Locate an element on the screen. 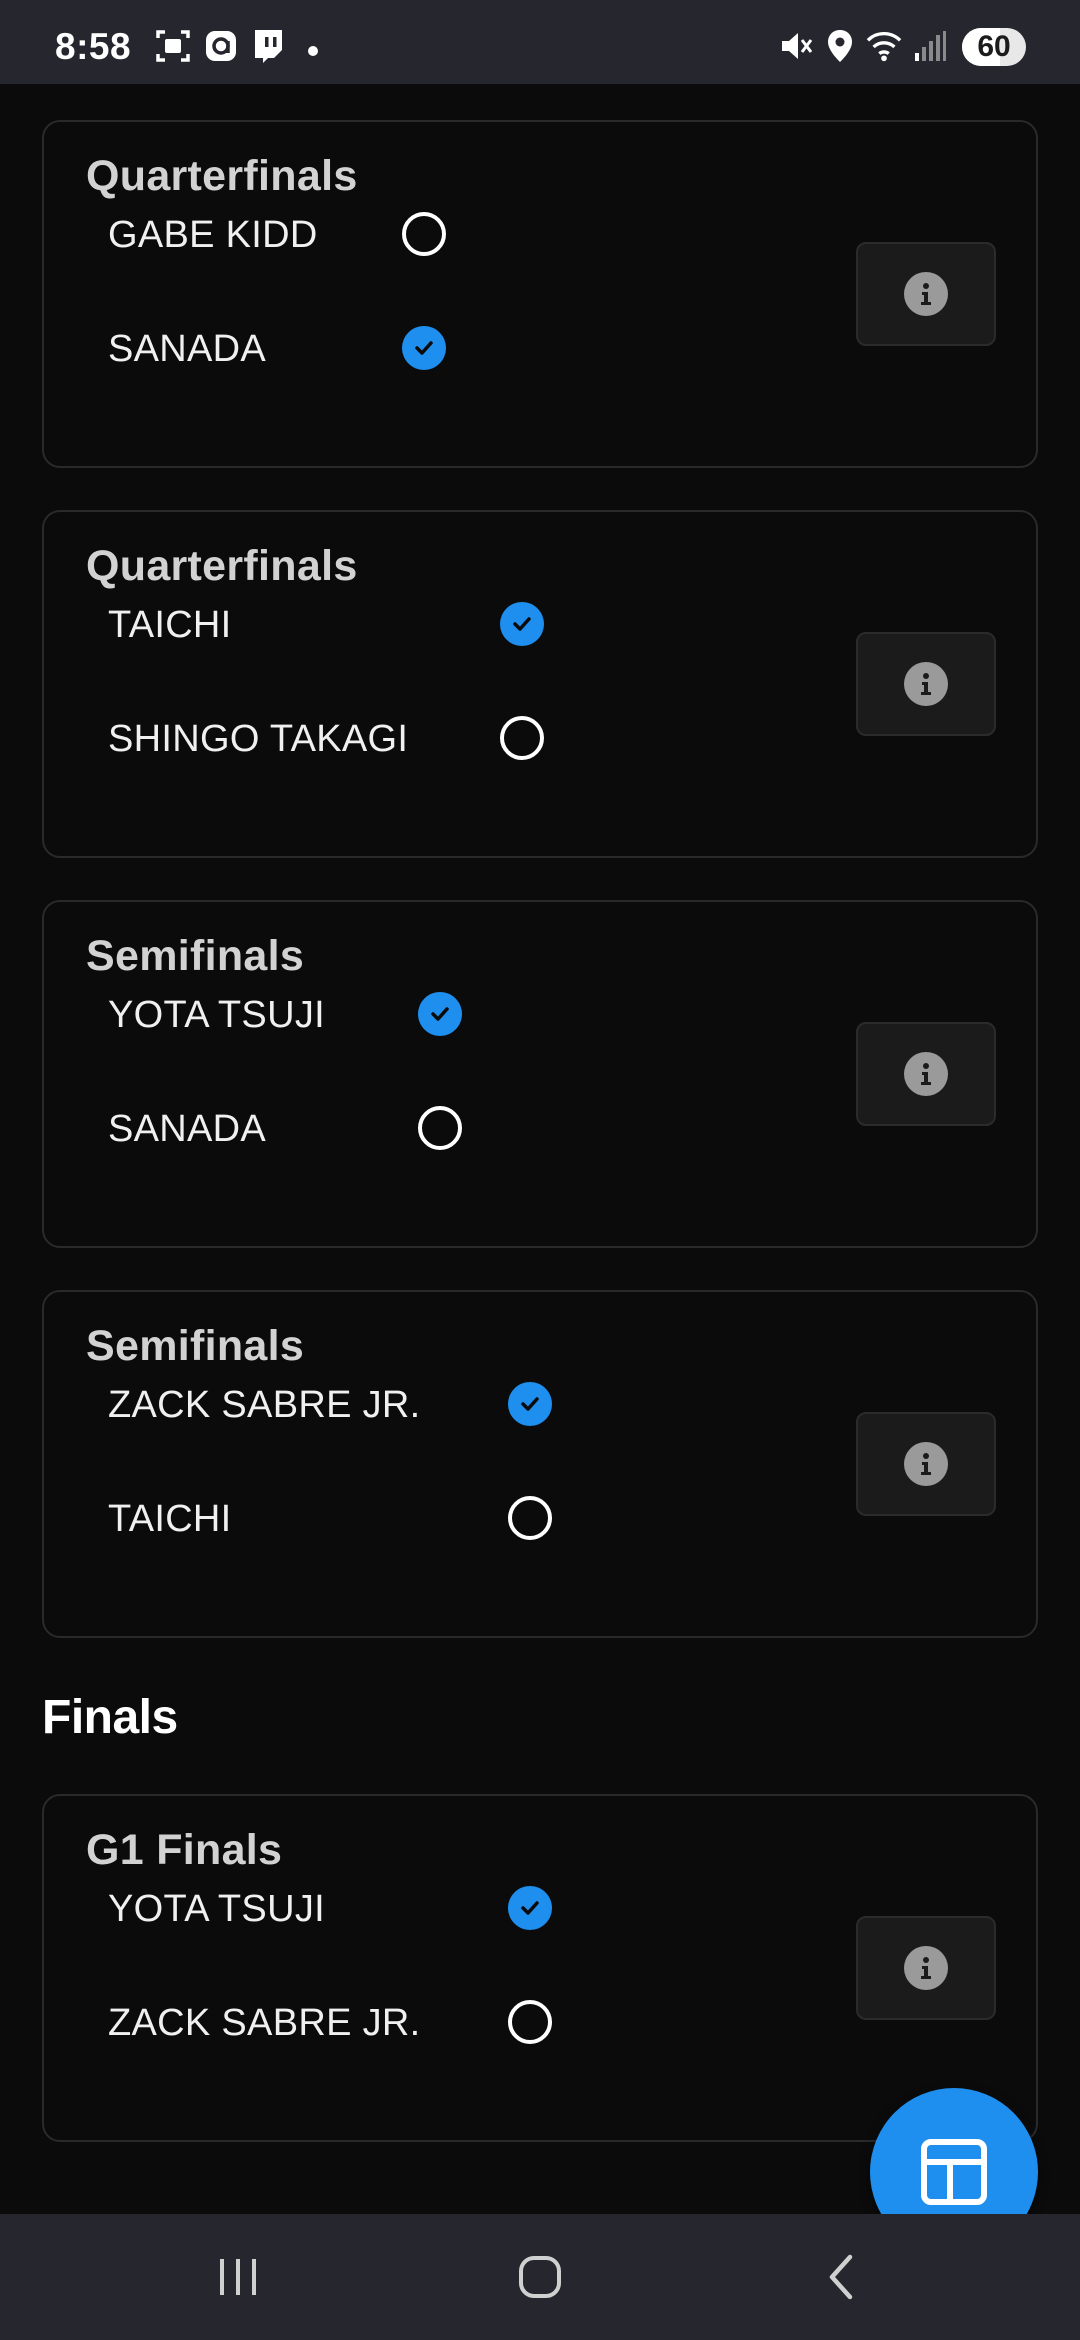 The image size is (1080, 2340). section-heading-finals: Finals is located at coordinates (110, 1717).